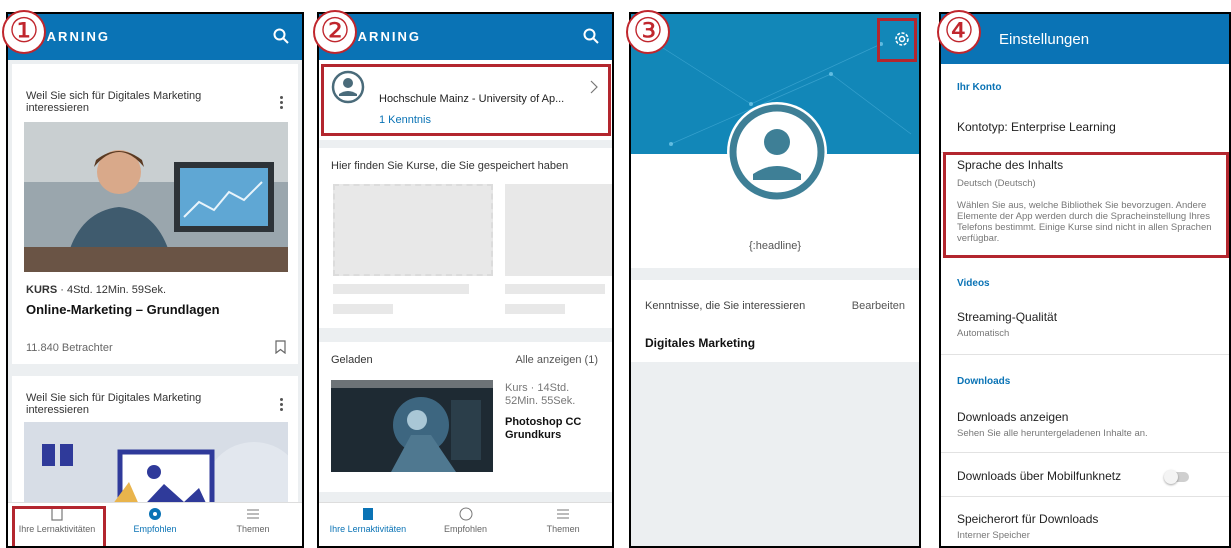 This screenshot has height=548, width=1231. I want to click on app-bar: Einstellungen, so click(1085, 39).